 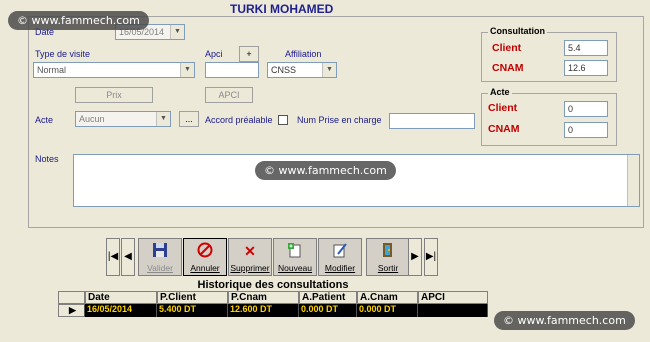 I want to click on accord-checkbox, so click(x=283, y=120).